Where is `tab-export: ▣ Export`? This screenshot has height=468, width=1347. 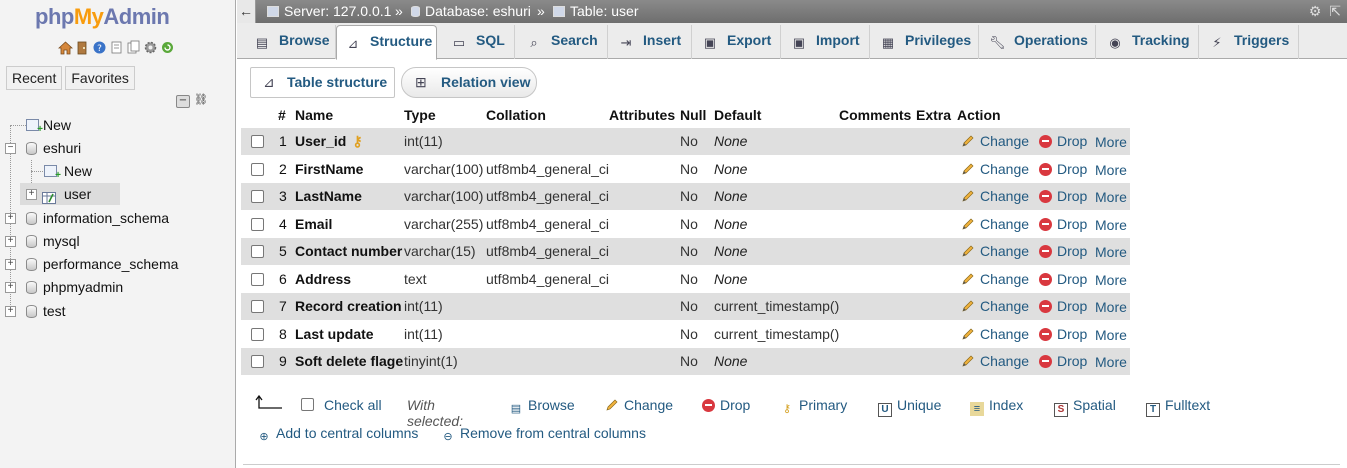 tab-export: ▣ Export is located at coordinates (736, 42).